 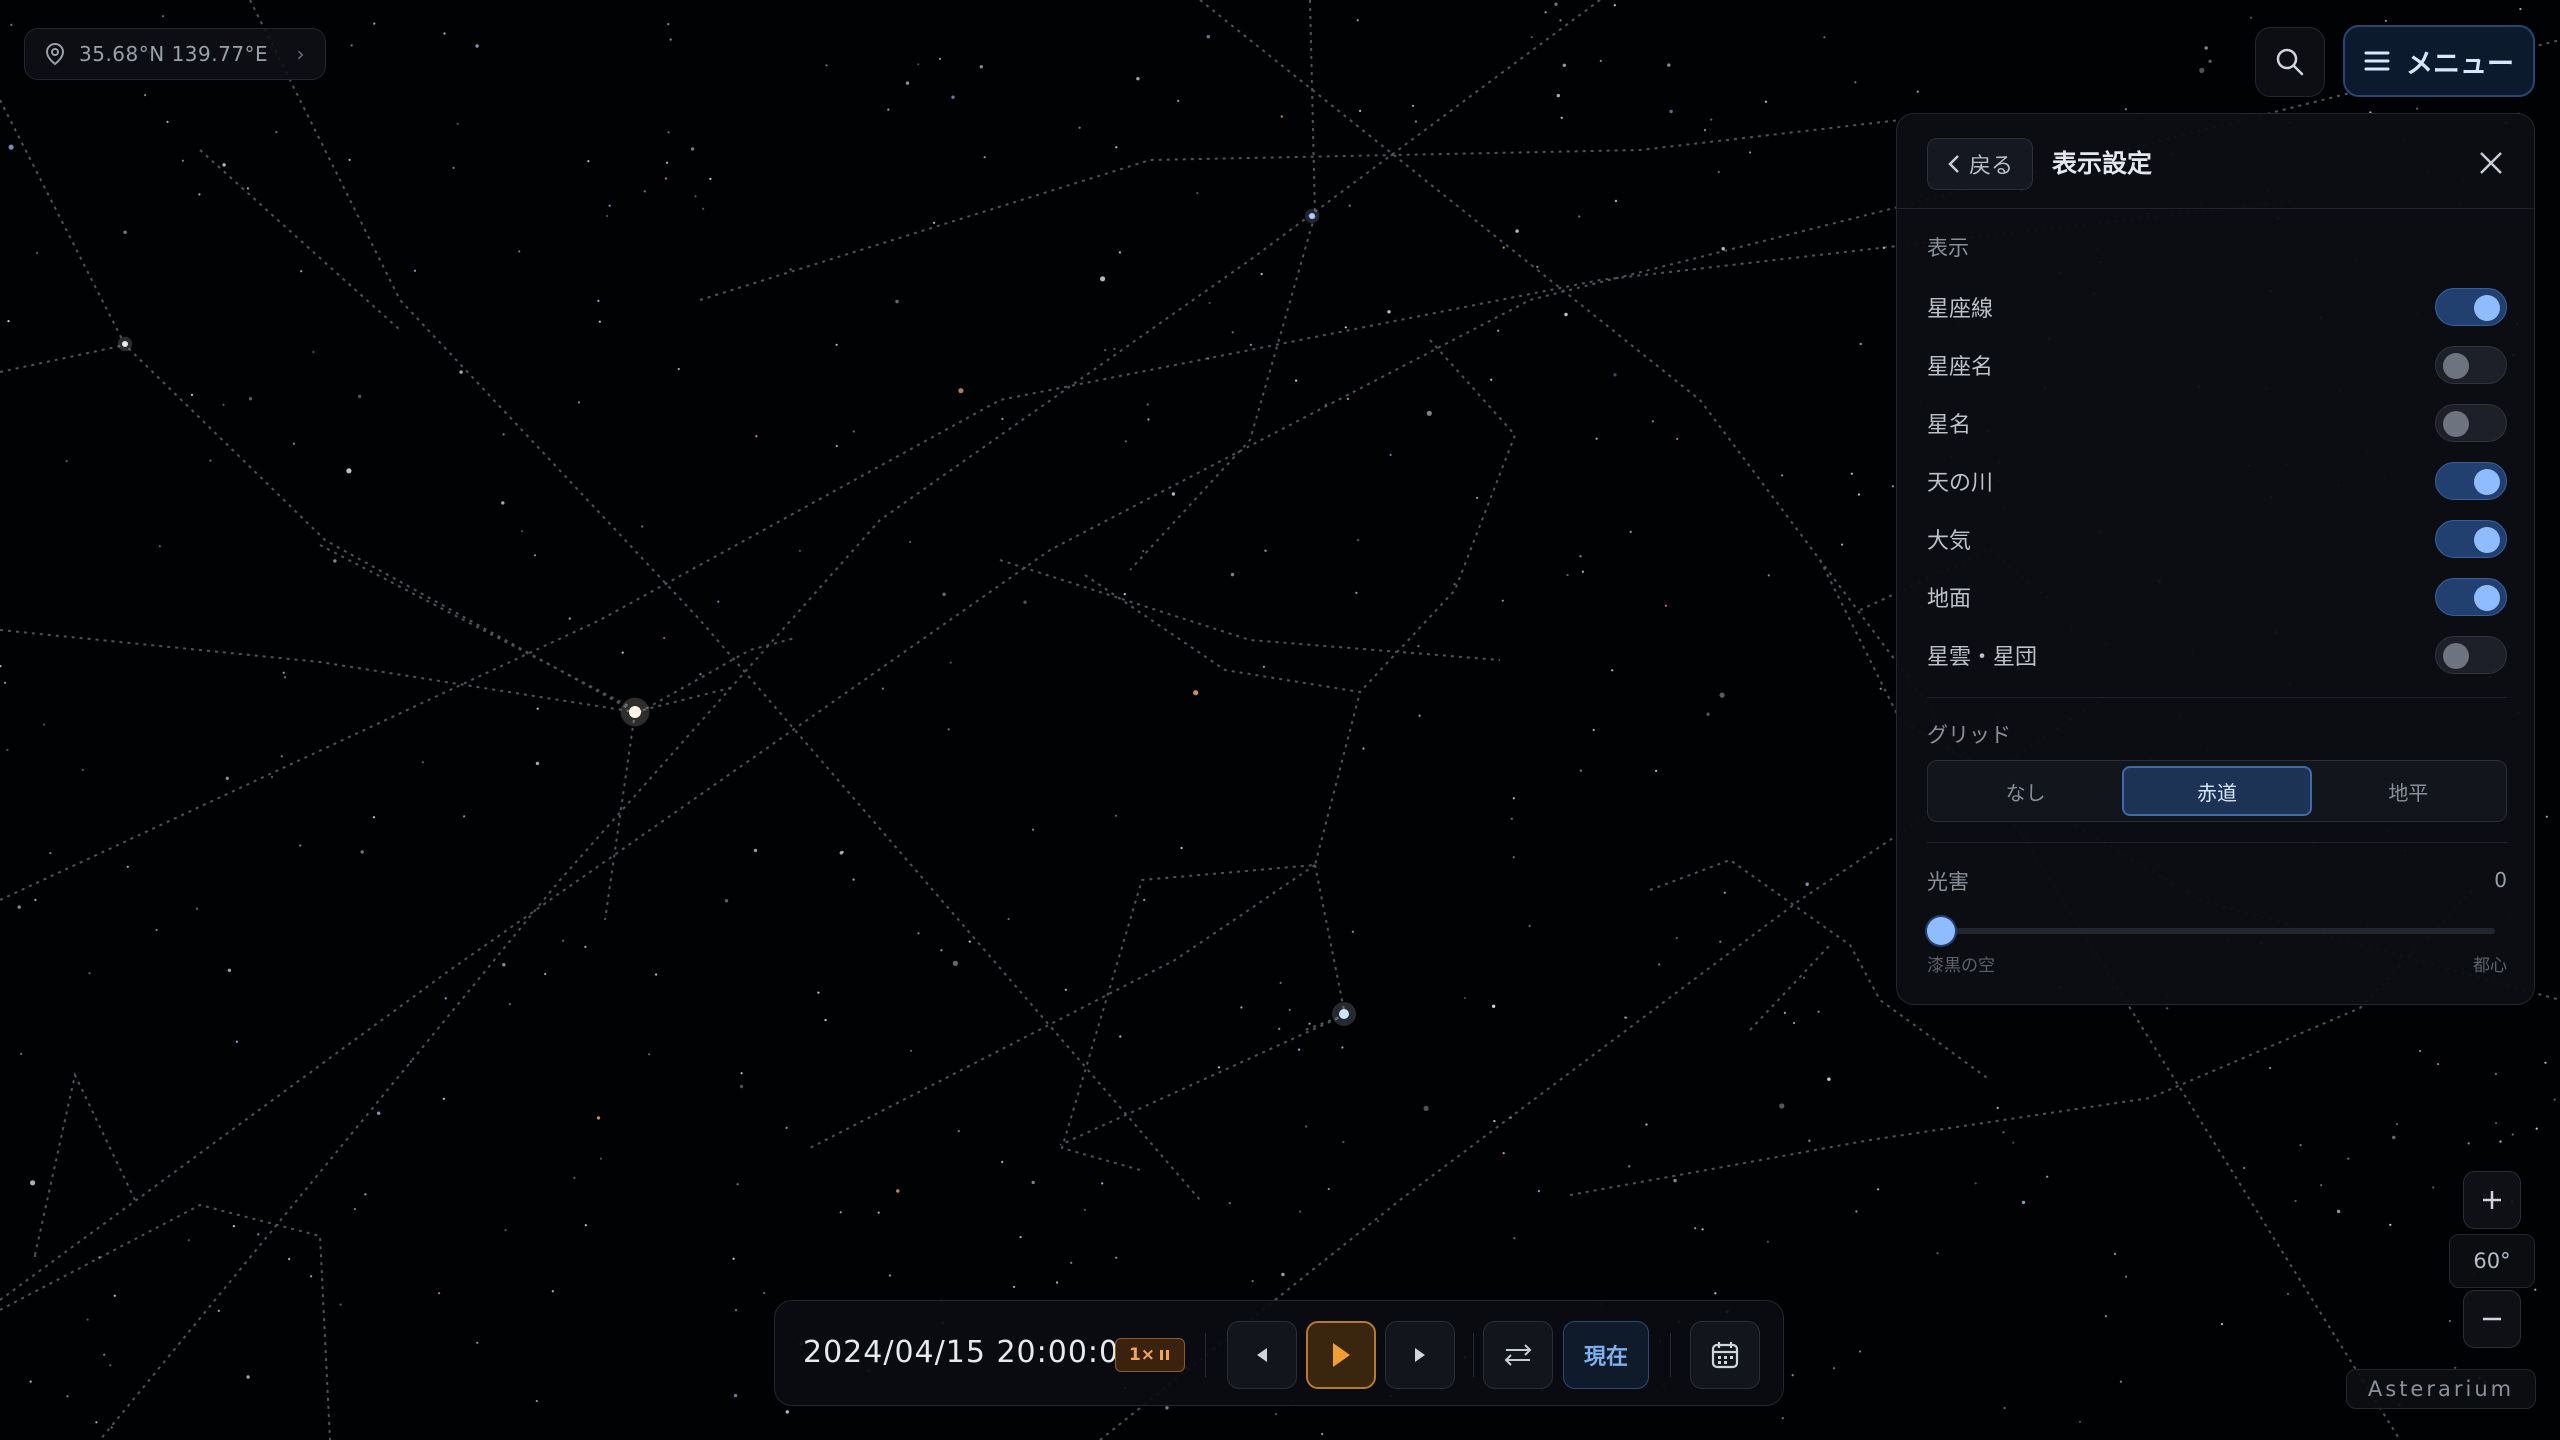 I want to click on panel-title: 表示設定, so click(x=2102, y=163).